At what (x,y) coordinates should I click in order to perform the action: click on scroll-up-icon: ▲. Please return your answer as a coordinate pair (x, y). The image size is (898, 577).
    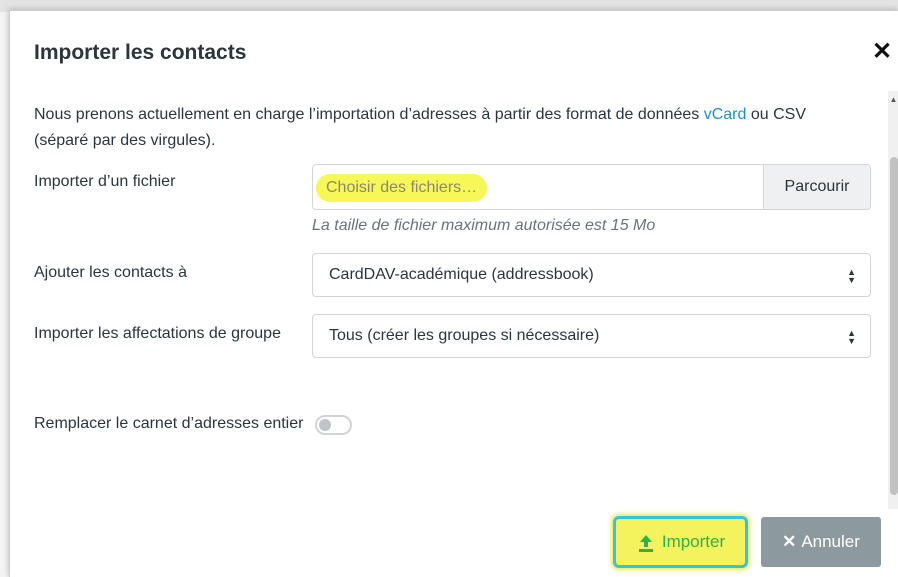
    Looking at the image, I should click on (893, 100).